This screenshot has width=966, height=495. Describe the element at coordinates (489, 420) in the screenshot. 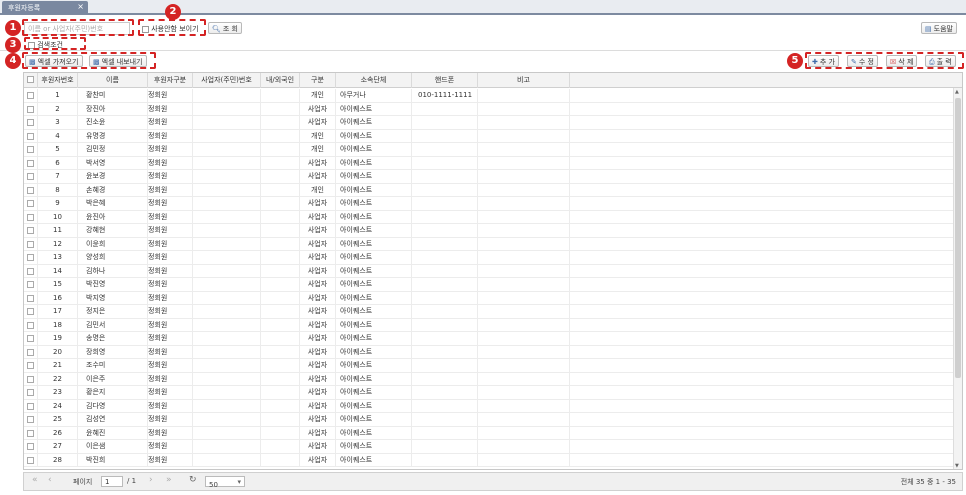

I see `table-row: 25 김성연 정회원 사업자 아이퀘스트` at that location.